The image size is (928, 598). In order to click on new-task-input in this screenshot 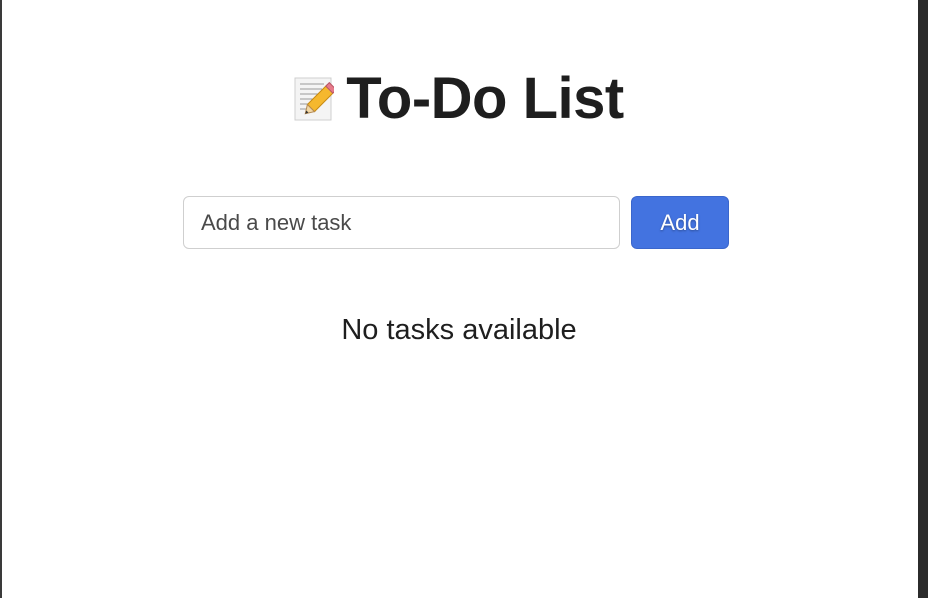, I will do `click(401, 222)`.